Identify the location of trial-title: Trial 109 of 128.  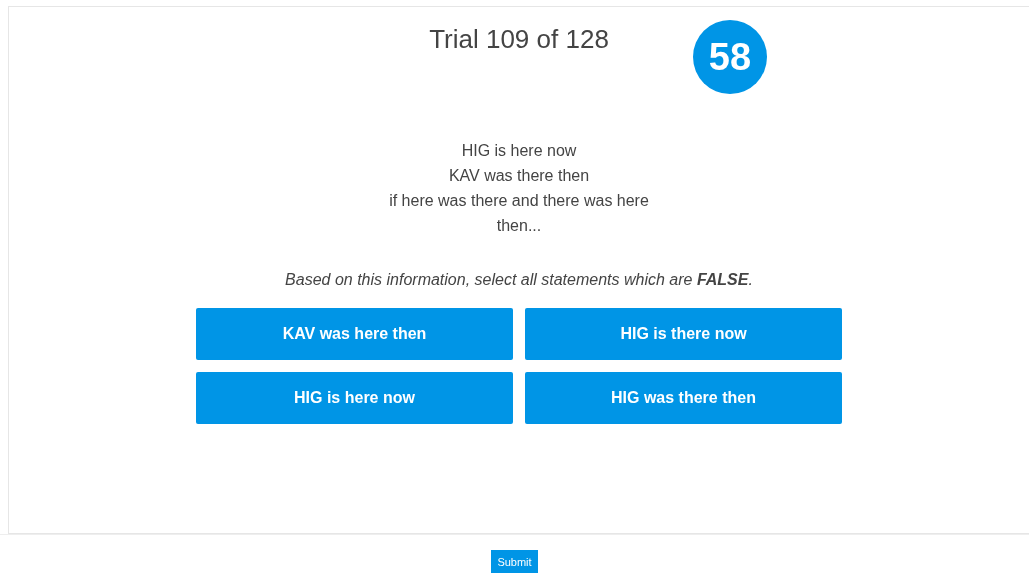
(519, 39).